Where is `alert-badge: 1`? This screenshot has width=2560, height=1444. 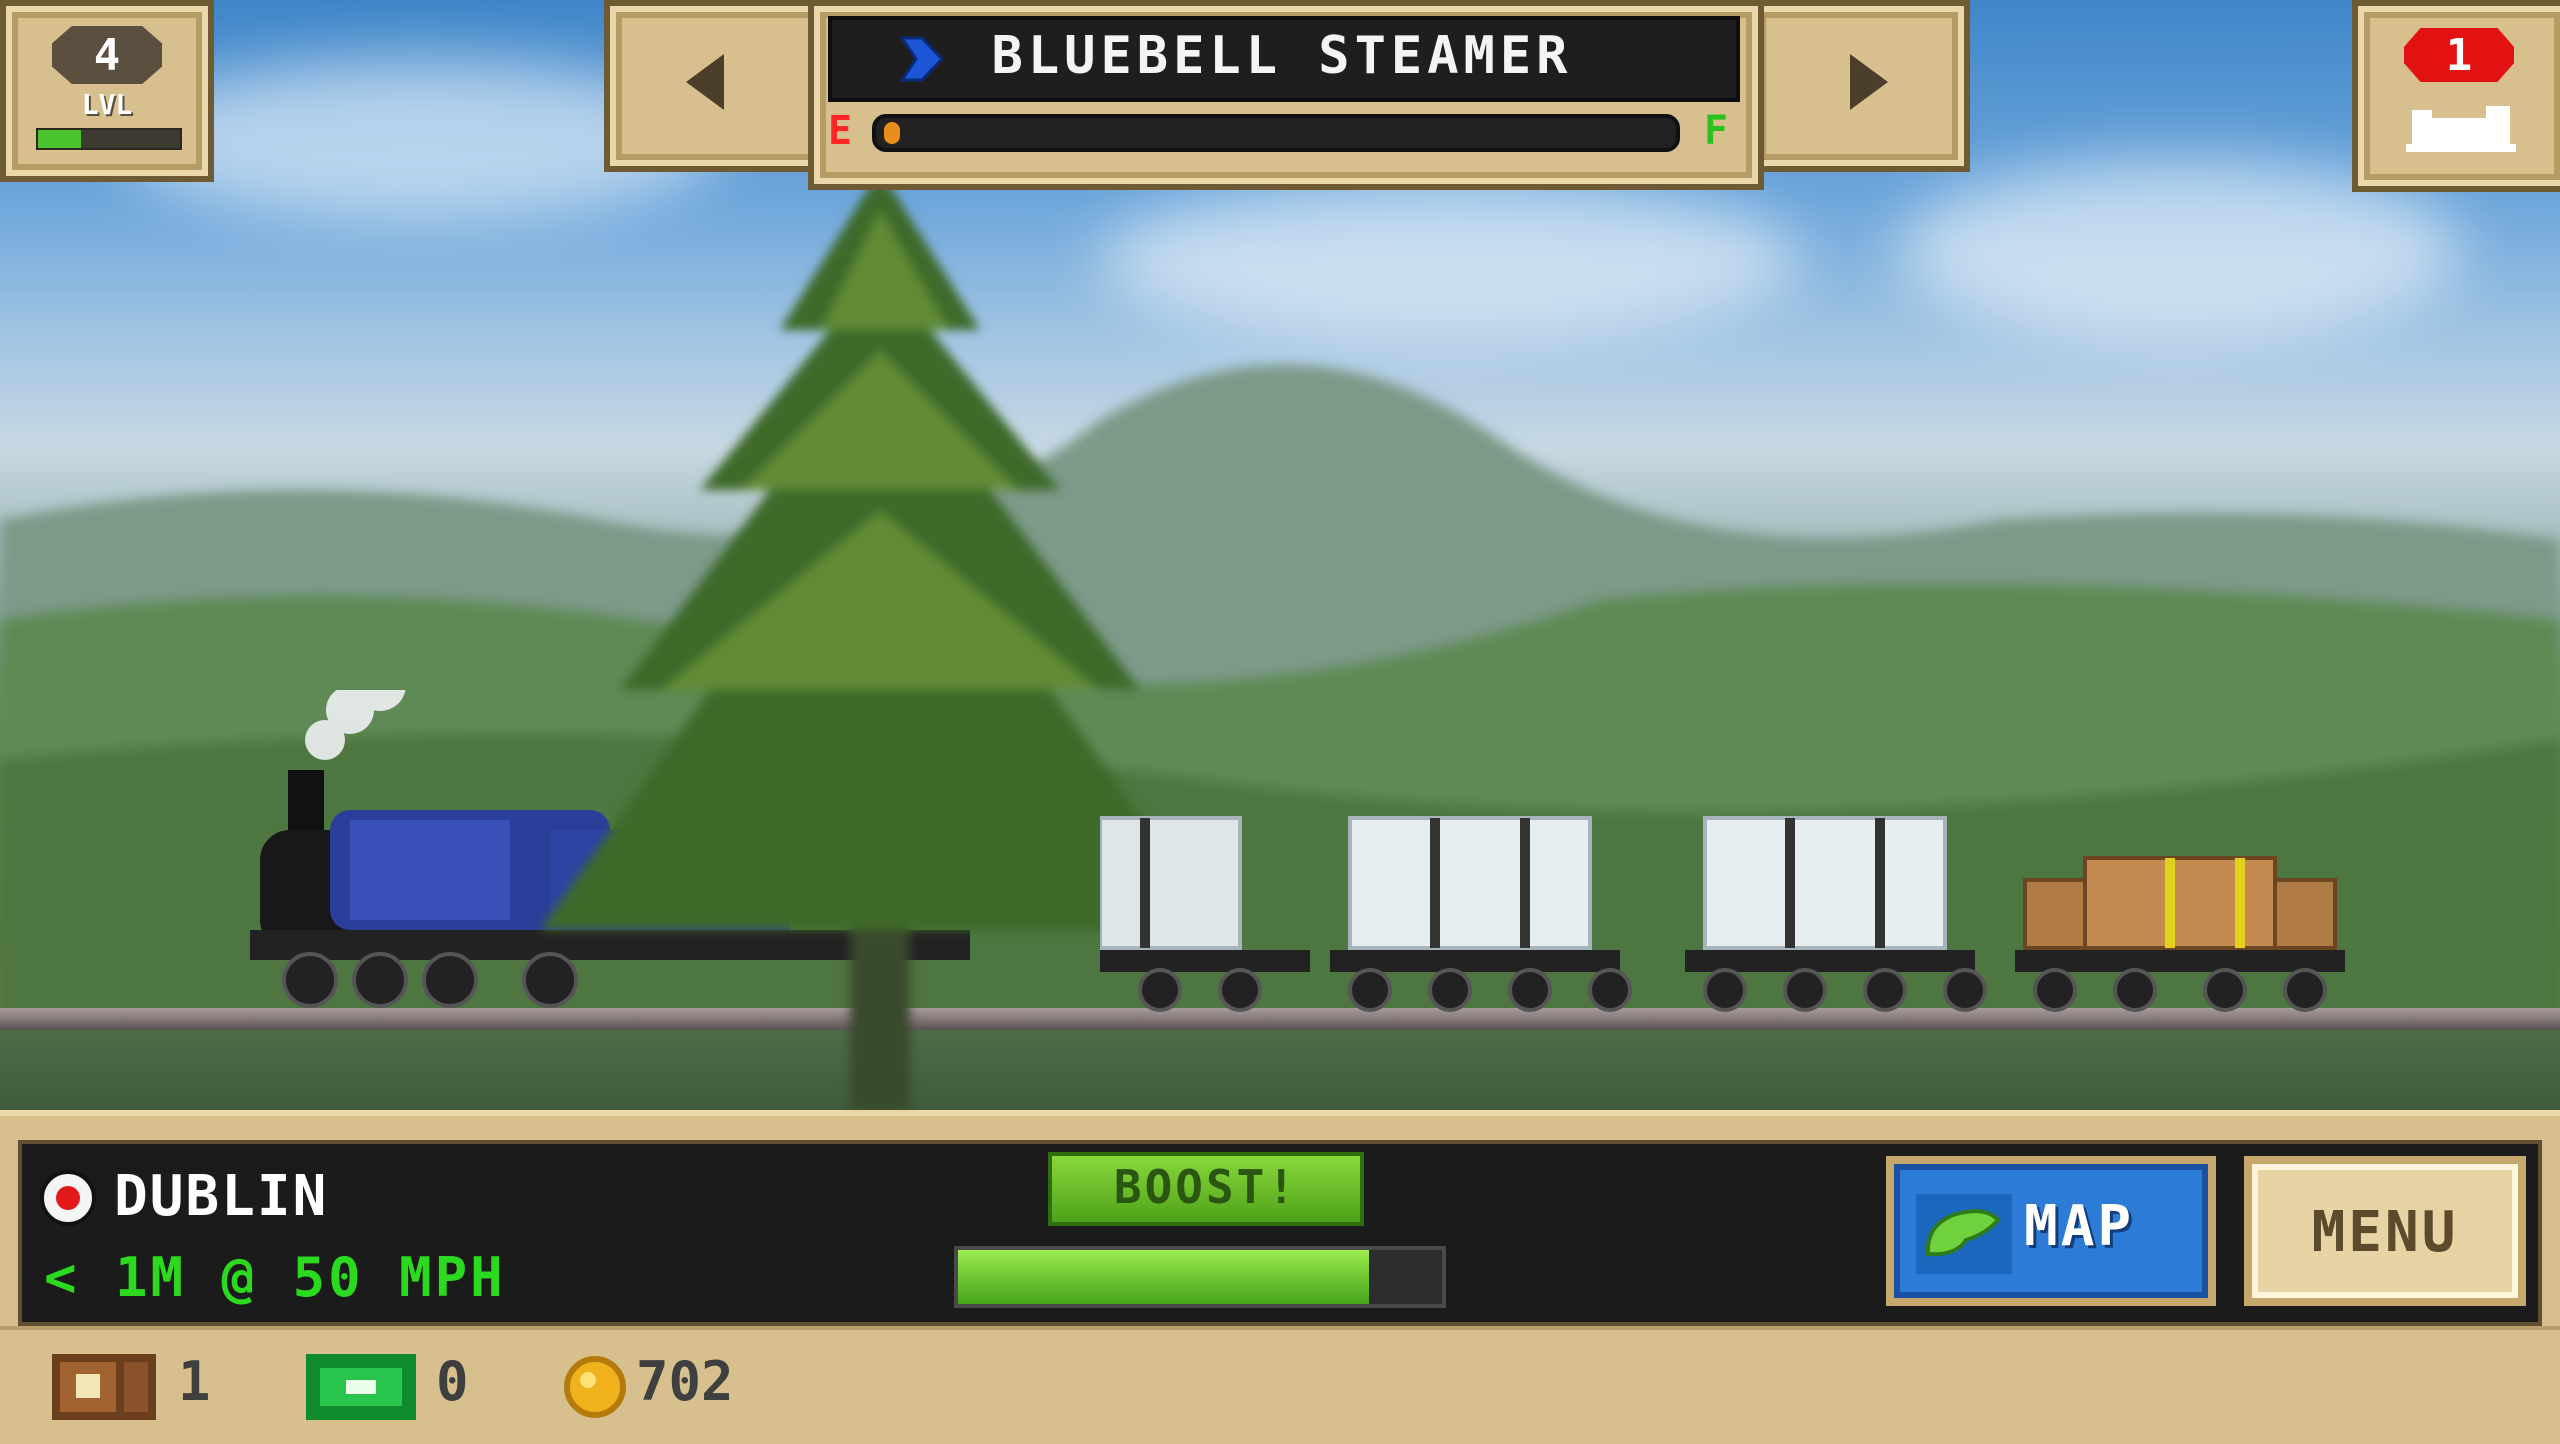 alert-badge: 1 is located at coordinates (2459, 55).